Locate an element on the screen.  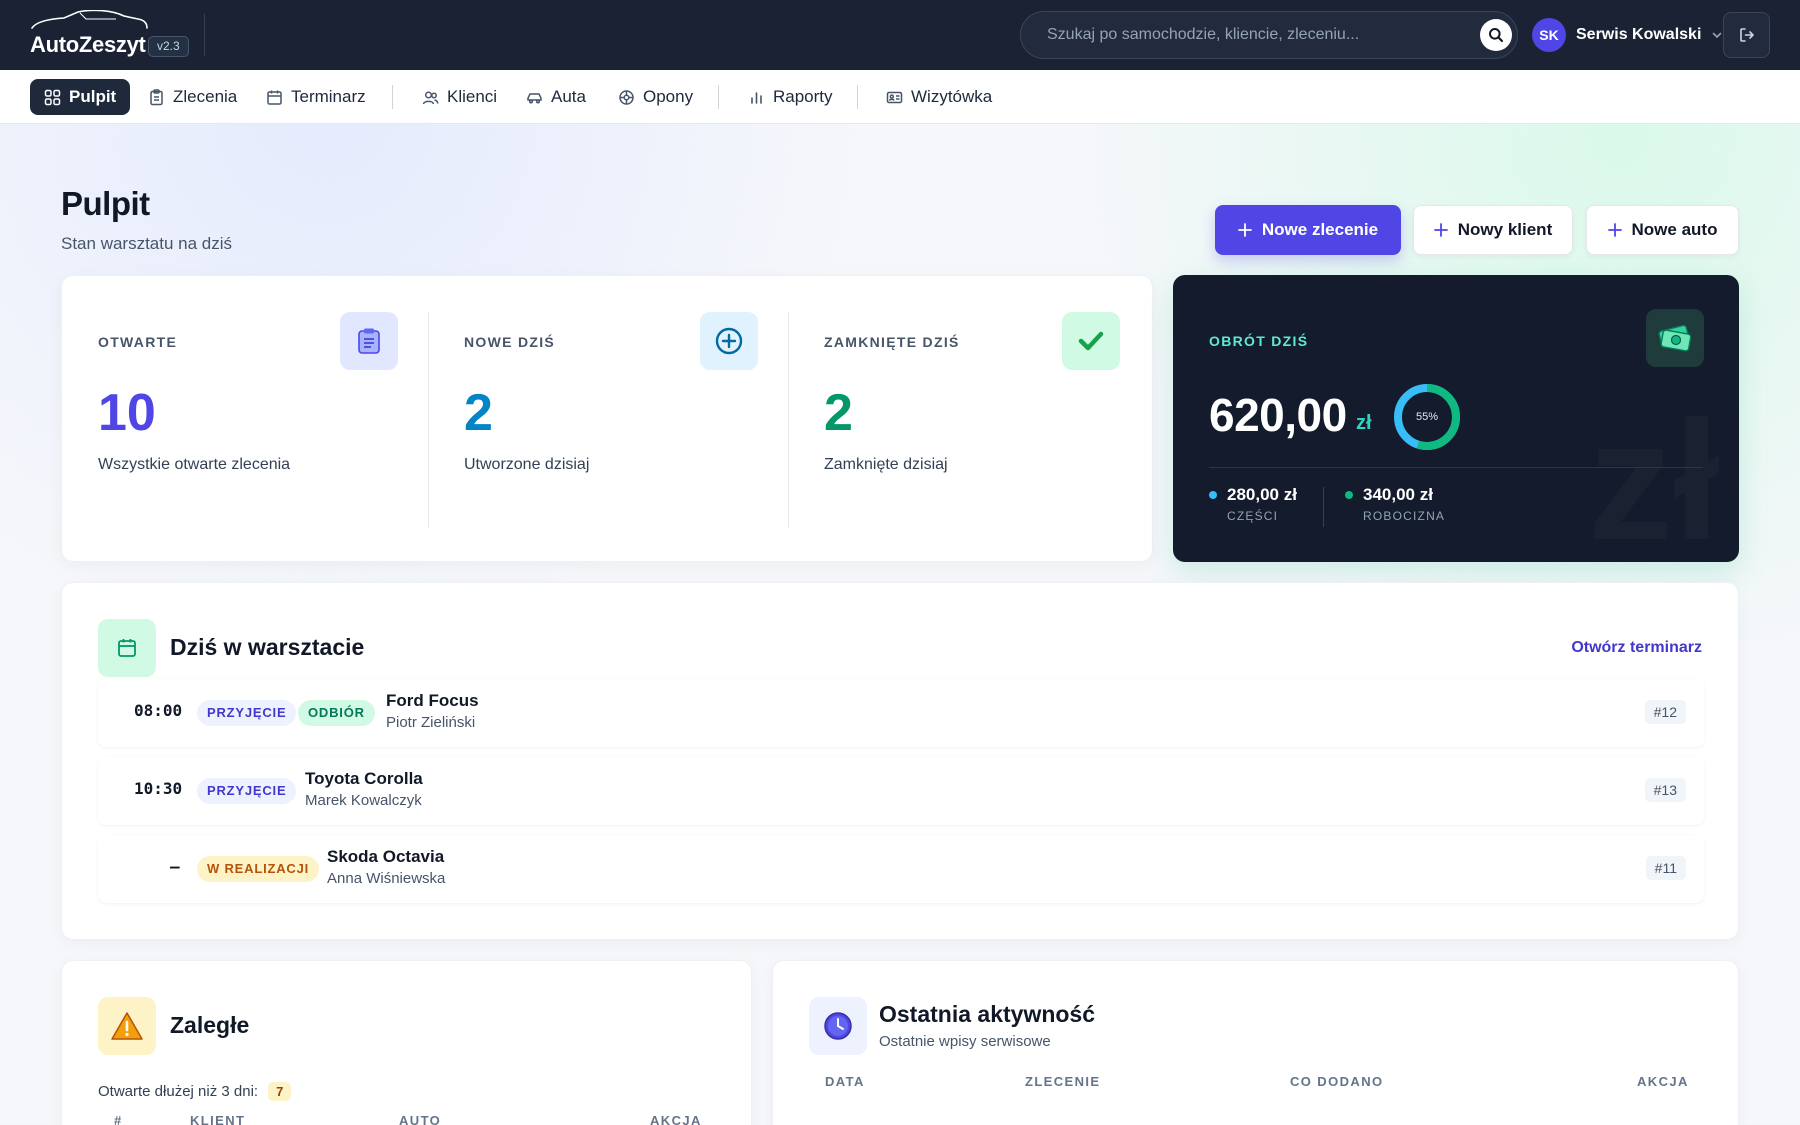
nav-item-zlecenia: Zlecenia is located at coordinates (192, 97).